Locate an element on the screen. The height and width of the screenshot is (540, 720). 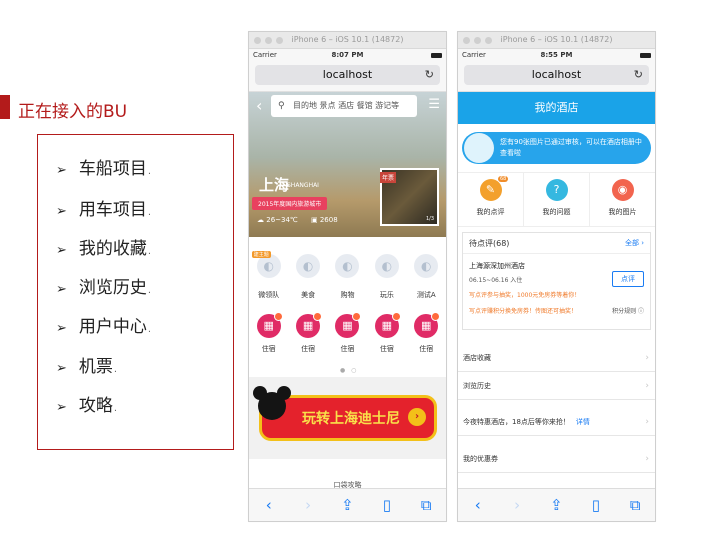
bu-item: ➢ 浏览历史. is located at coordinates (104, 288).